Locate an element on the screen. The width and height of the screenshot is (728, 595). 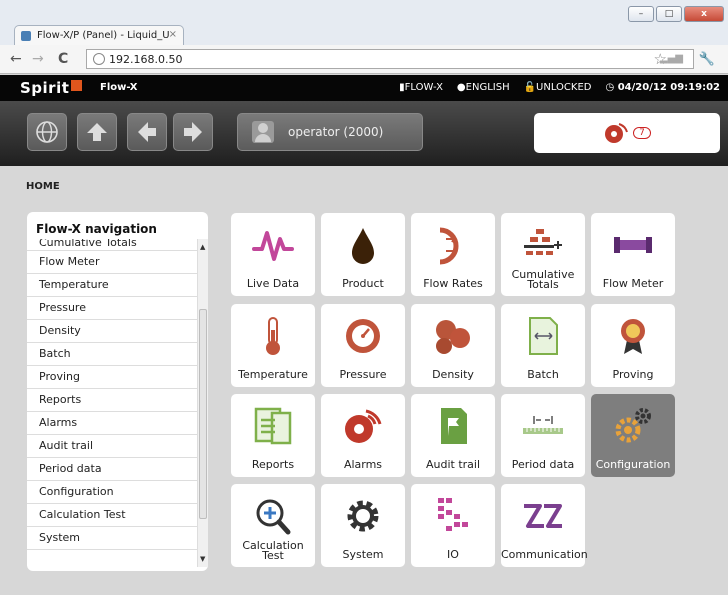
tile-communication: Communication is located at coordinates (544, 525).